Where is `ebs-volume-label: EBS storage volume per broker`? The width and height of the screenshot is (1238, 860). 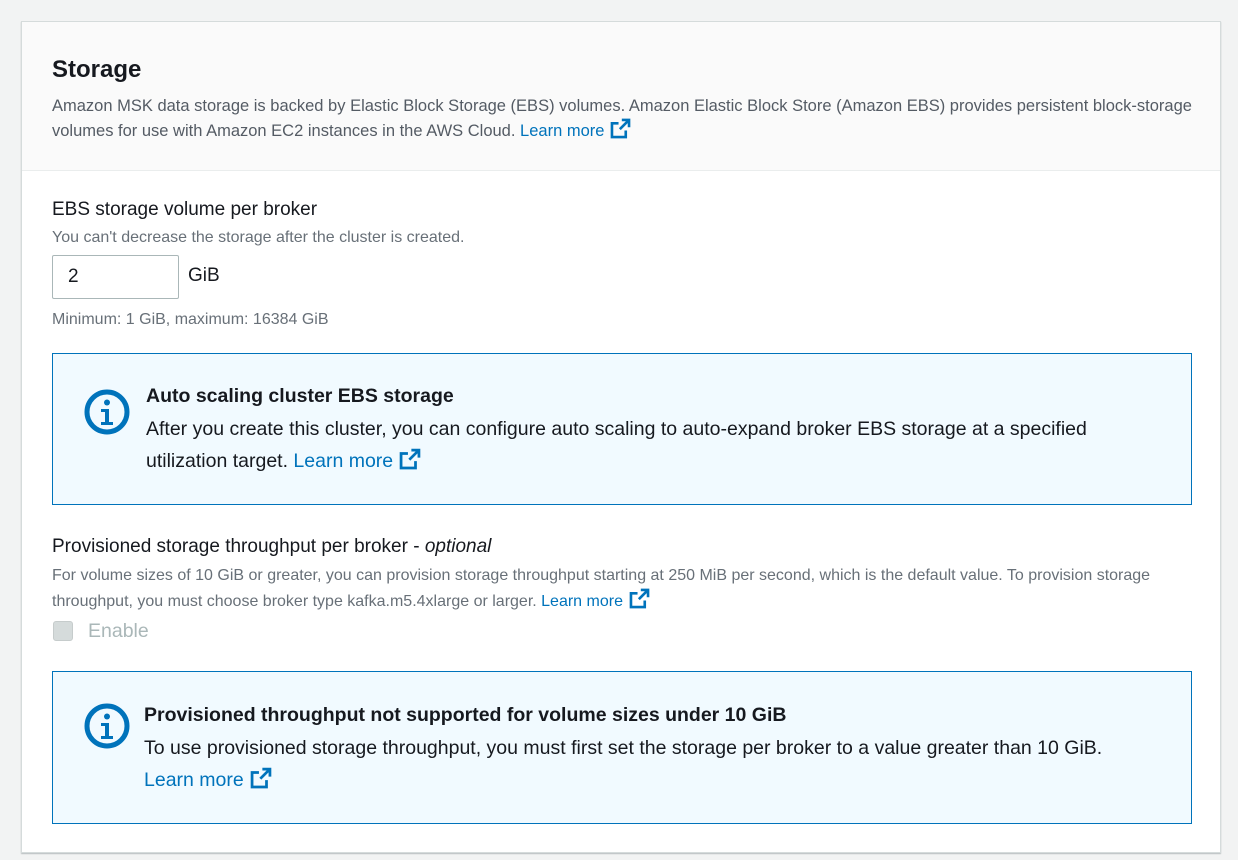
ebs-volume-label: EBS storage volume per broker is located at coordinates (185, 209).